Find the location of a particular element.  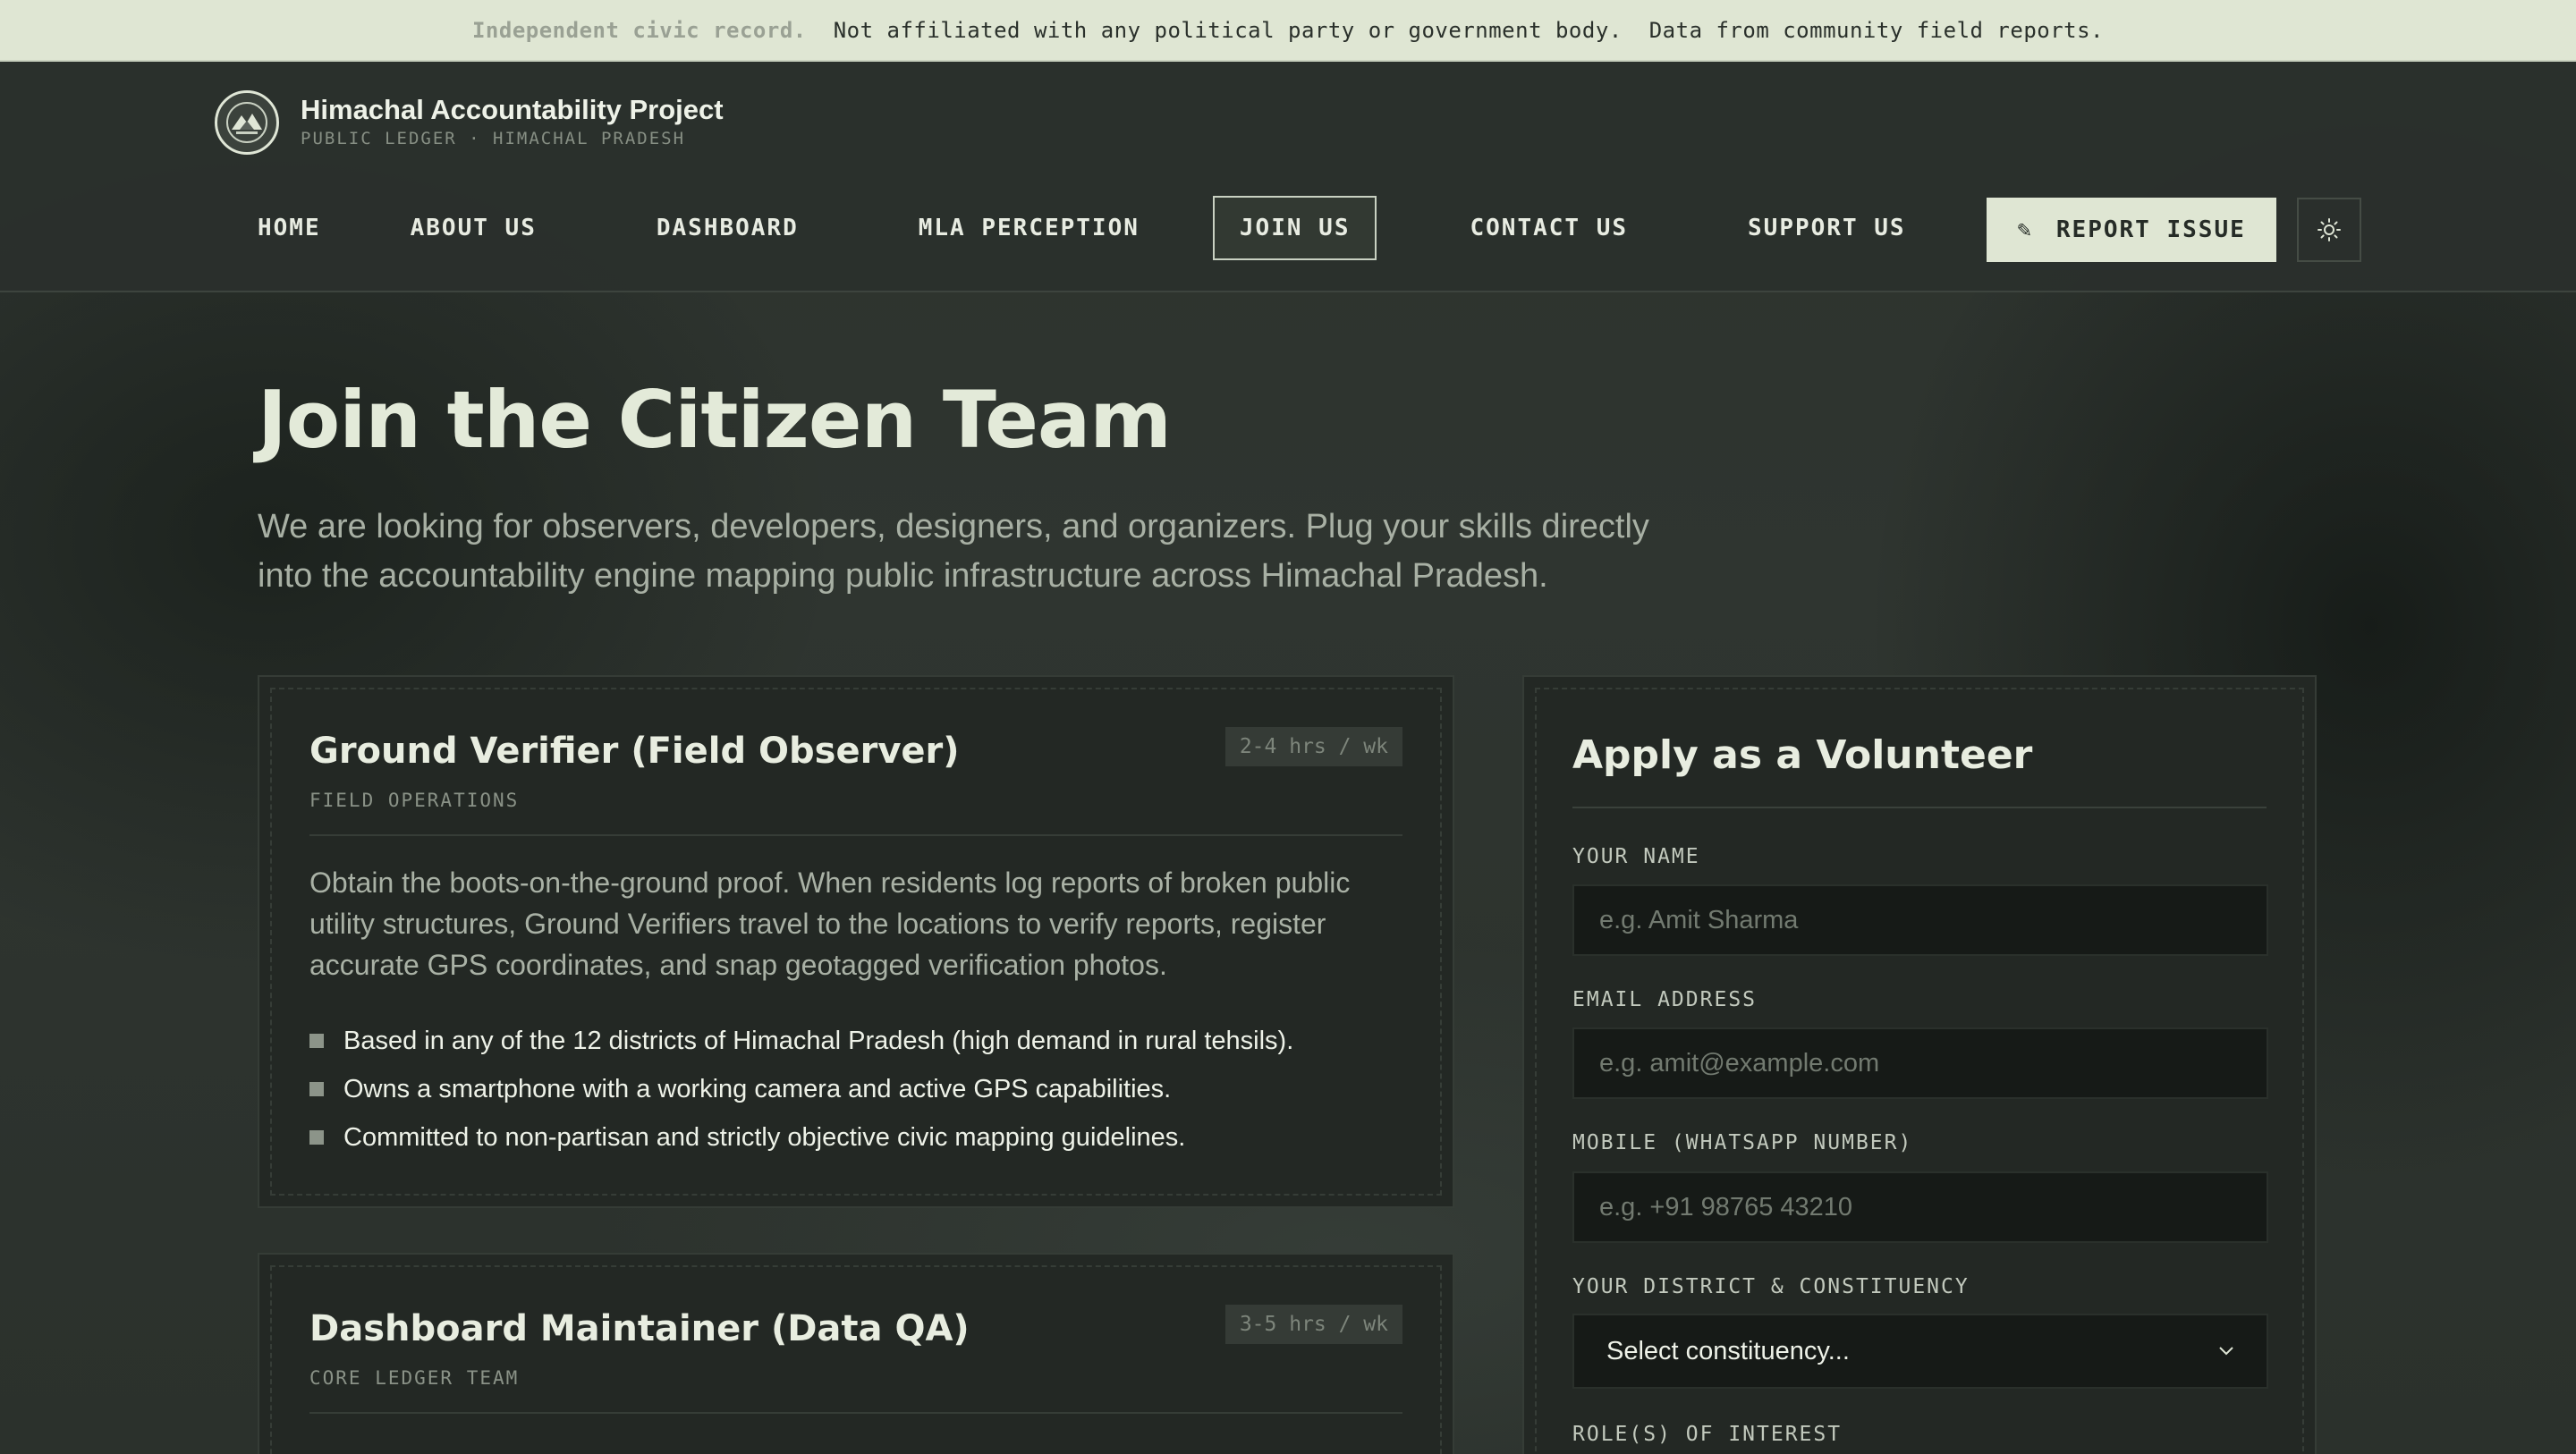

email-input is located at coordinates (1920, 1063).